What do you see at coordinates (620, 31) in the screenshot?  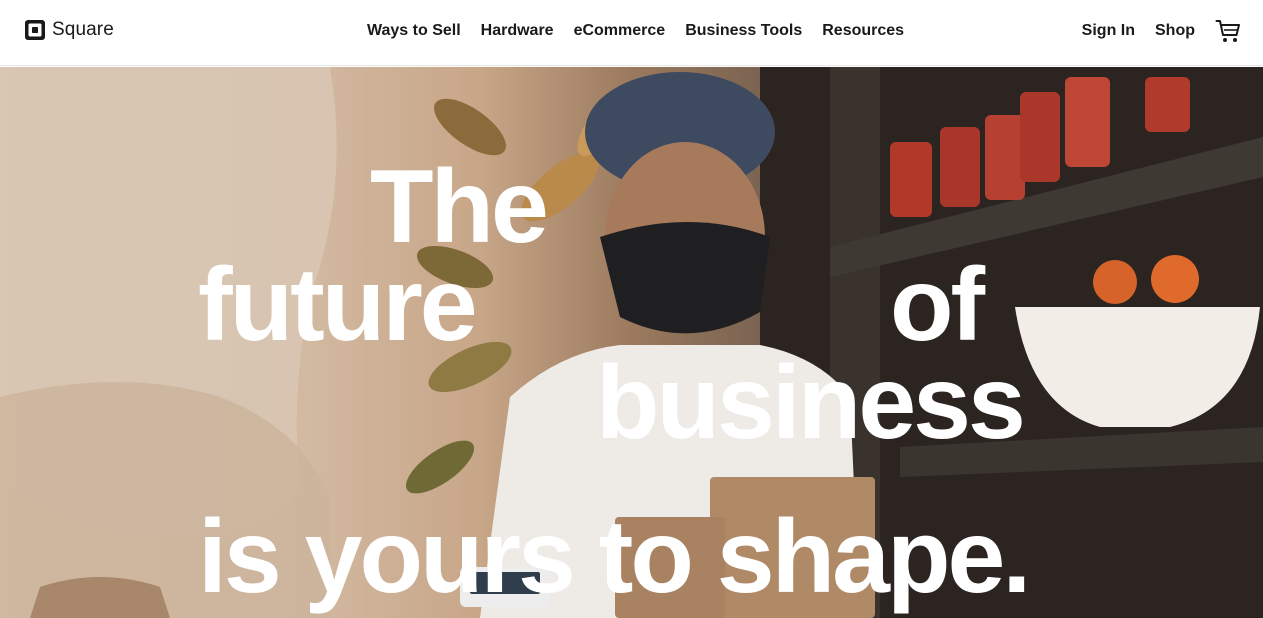 I see `nav-ecommerce: eCommerce` at bounding box center [620, 31].